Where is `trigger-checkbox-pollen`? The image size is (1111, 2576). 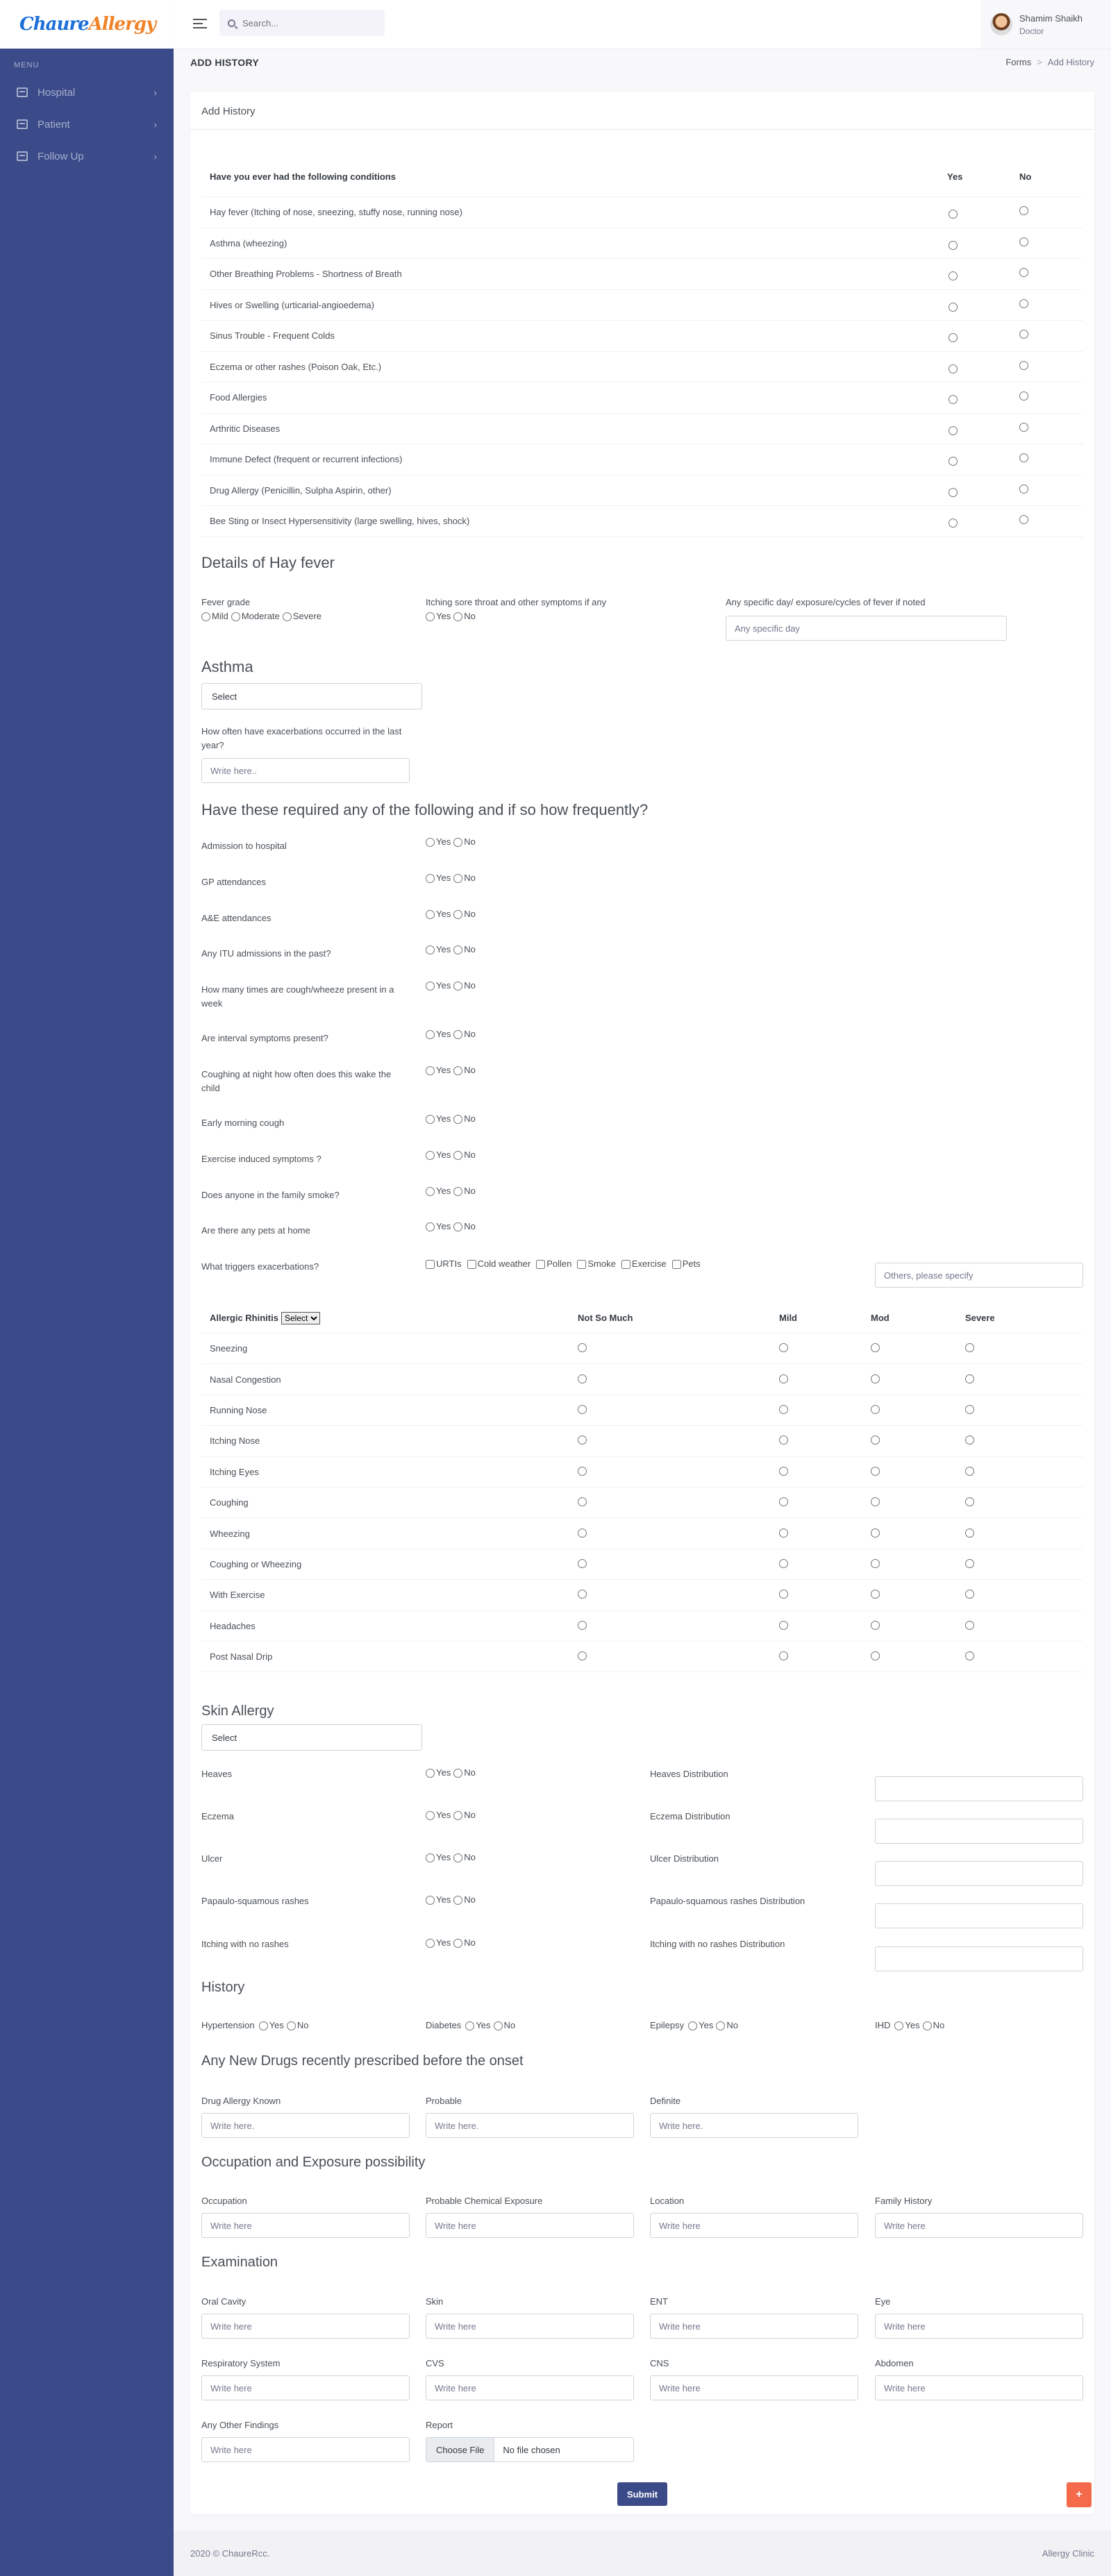
trigger-checkbox-pollen is located at coordinates (541, 1265).